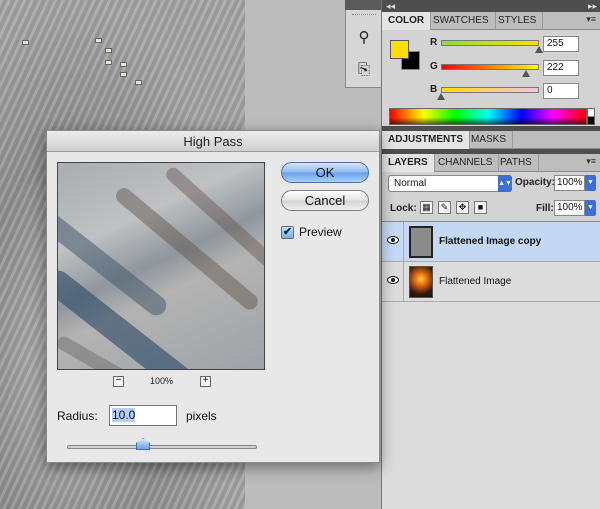  What do you see at coordinates (162, 447) in the screenshot?
I see `radius-slider` at bounding box center [162, 447].